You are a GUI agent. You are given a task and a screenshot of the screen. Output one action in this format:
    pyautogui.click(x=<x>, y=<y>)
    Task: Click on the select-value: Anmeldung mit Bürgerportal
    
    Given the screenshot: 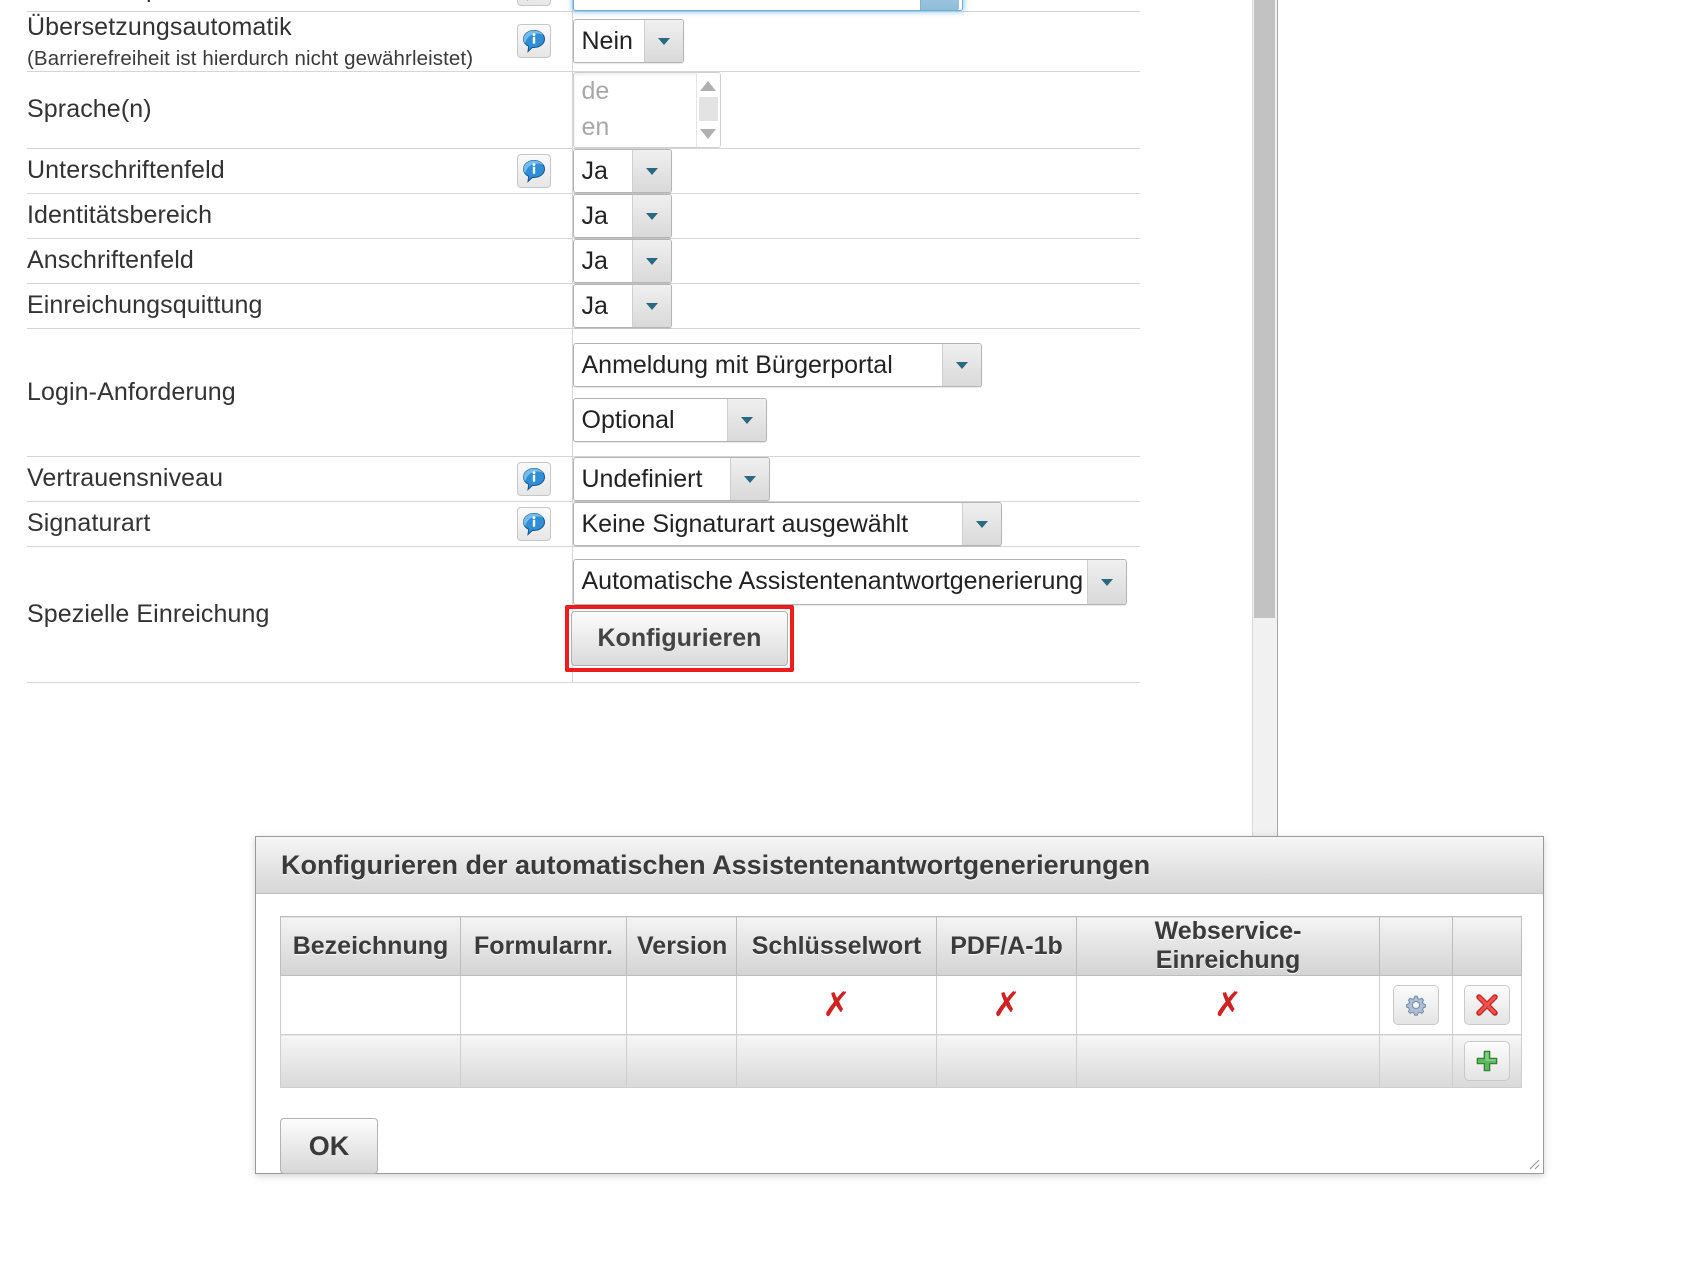 What is the action you would take?
    pyautogui.click(x=737, y=364)
    